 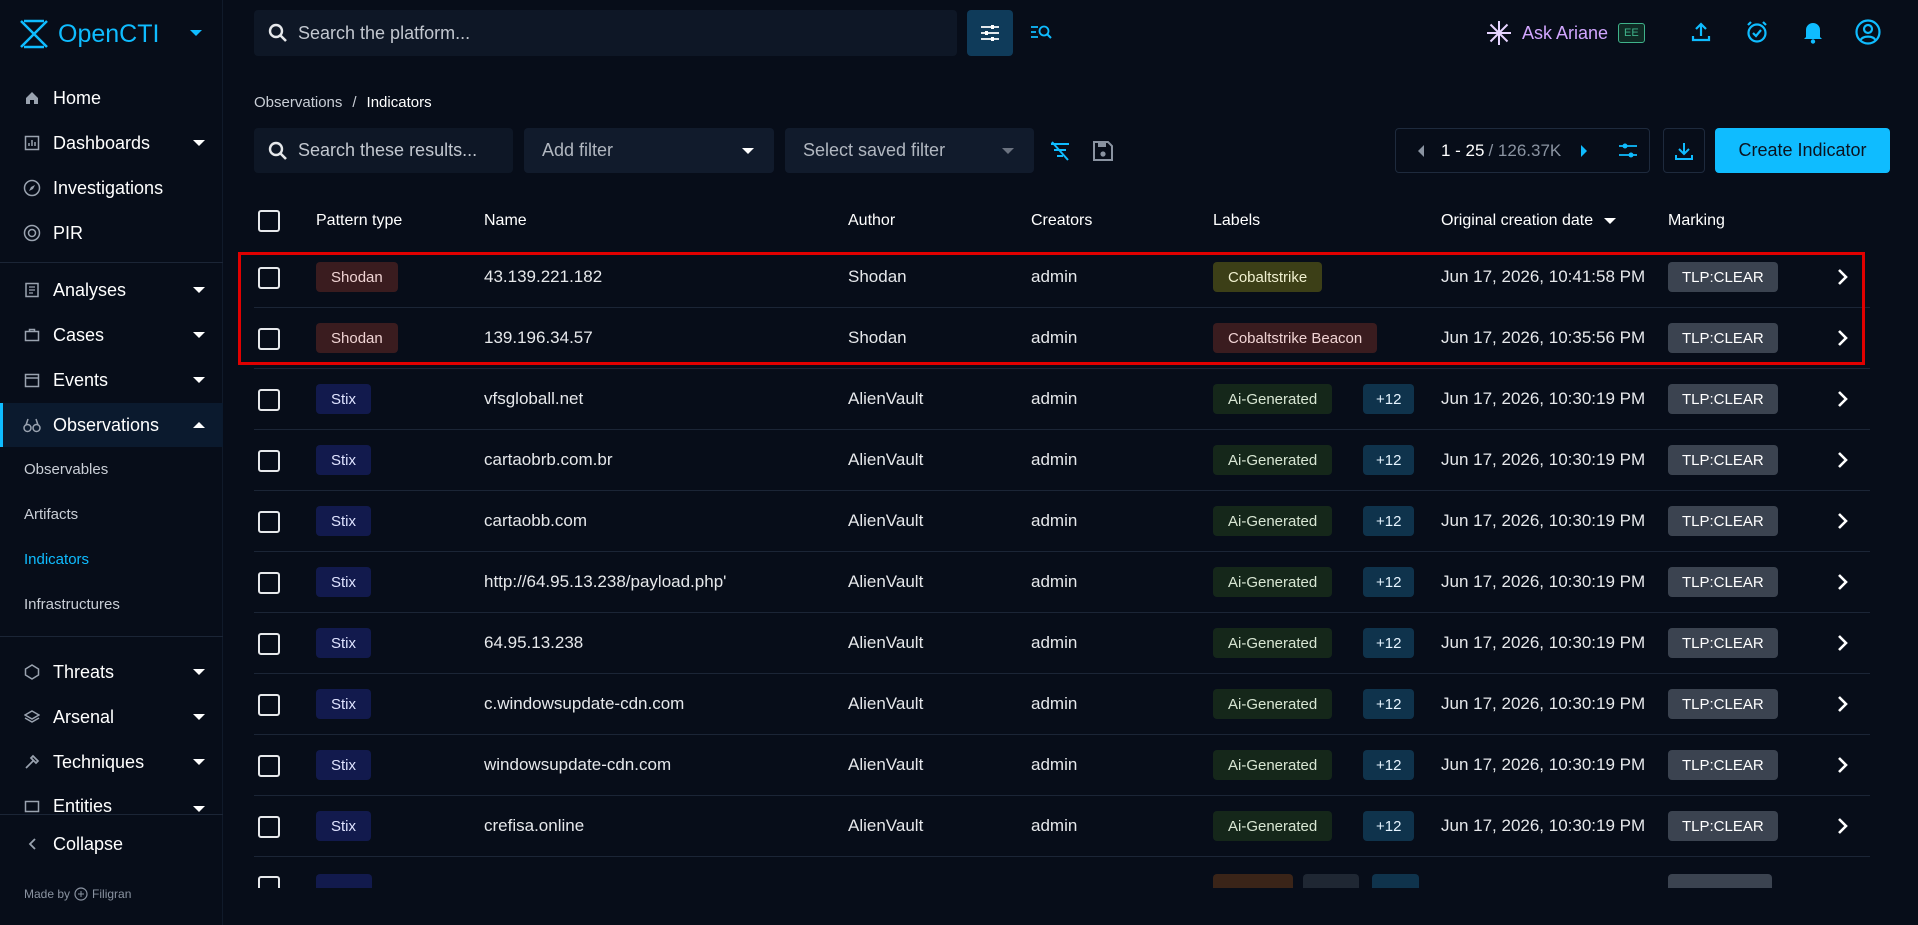 I want to click on export-button, so click(x=1684, y=150).